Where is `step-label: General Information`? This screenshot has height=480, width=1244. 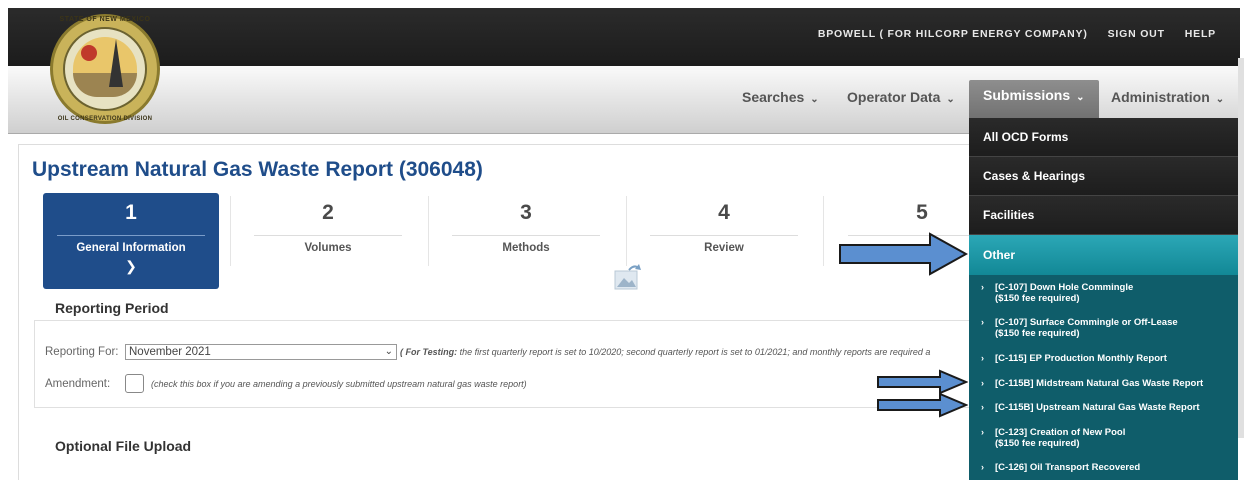 step-label: General Information is located at coordinates (131, 248).